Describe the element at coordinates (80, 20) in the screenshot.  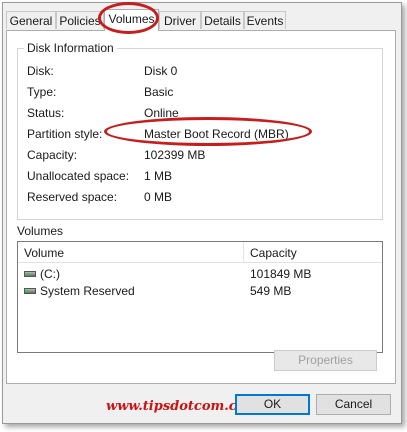
I see `tab-policies: Policies` at that location.